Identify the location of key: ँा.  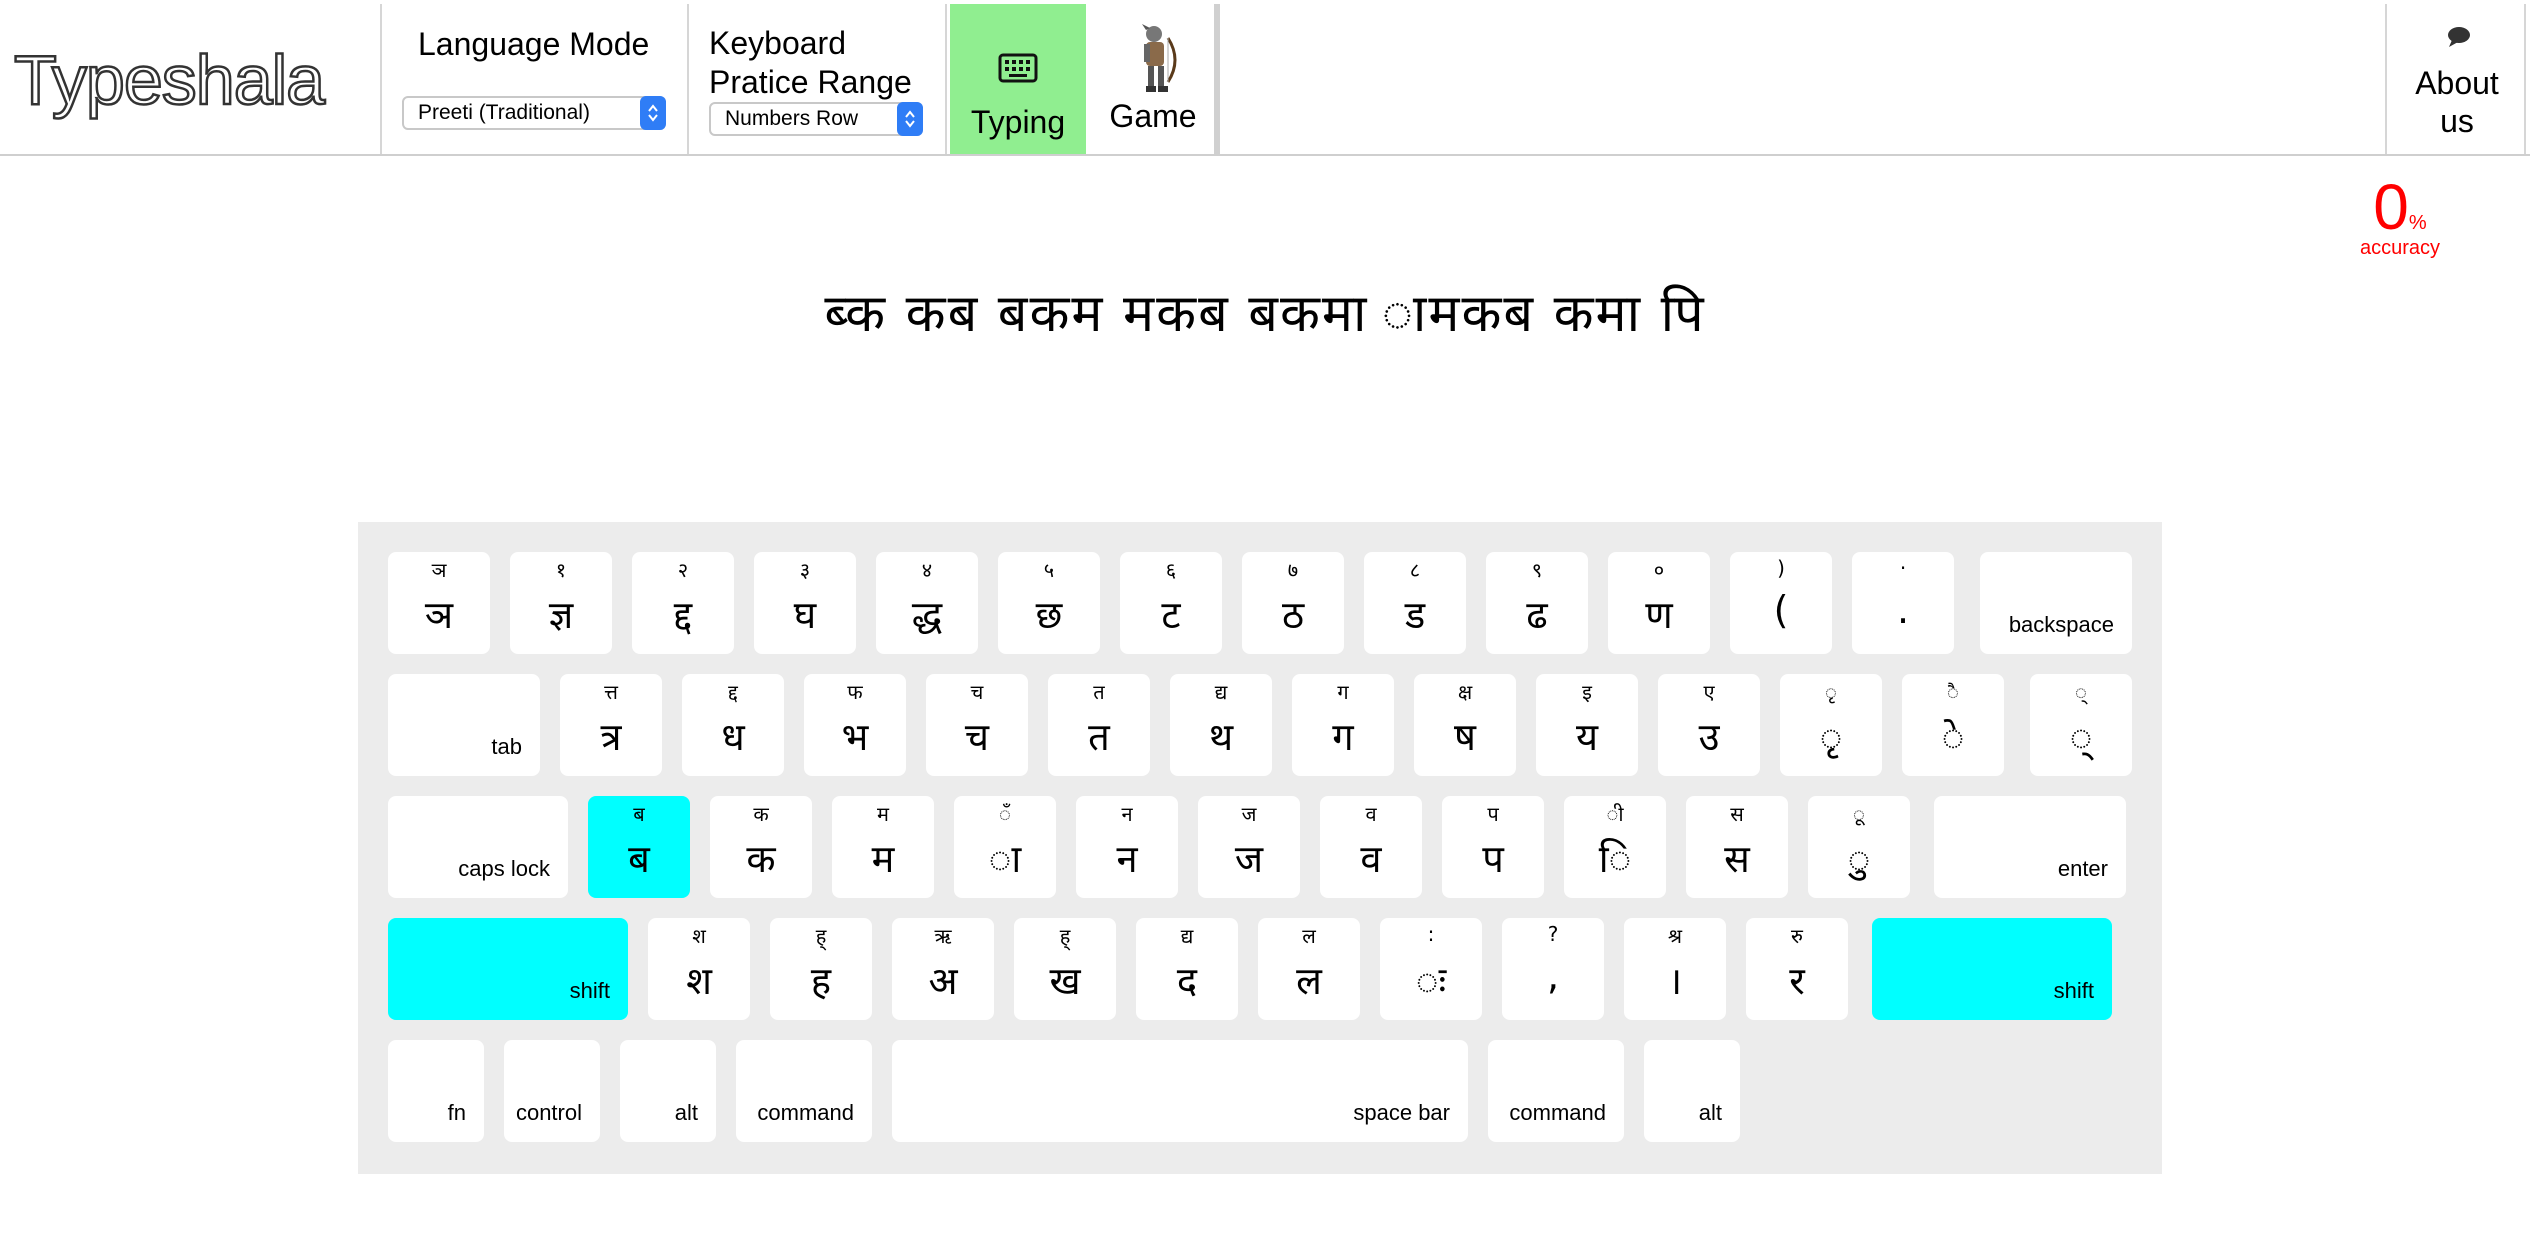
(1005, 847).